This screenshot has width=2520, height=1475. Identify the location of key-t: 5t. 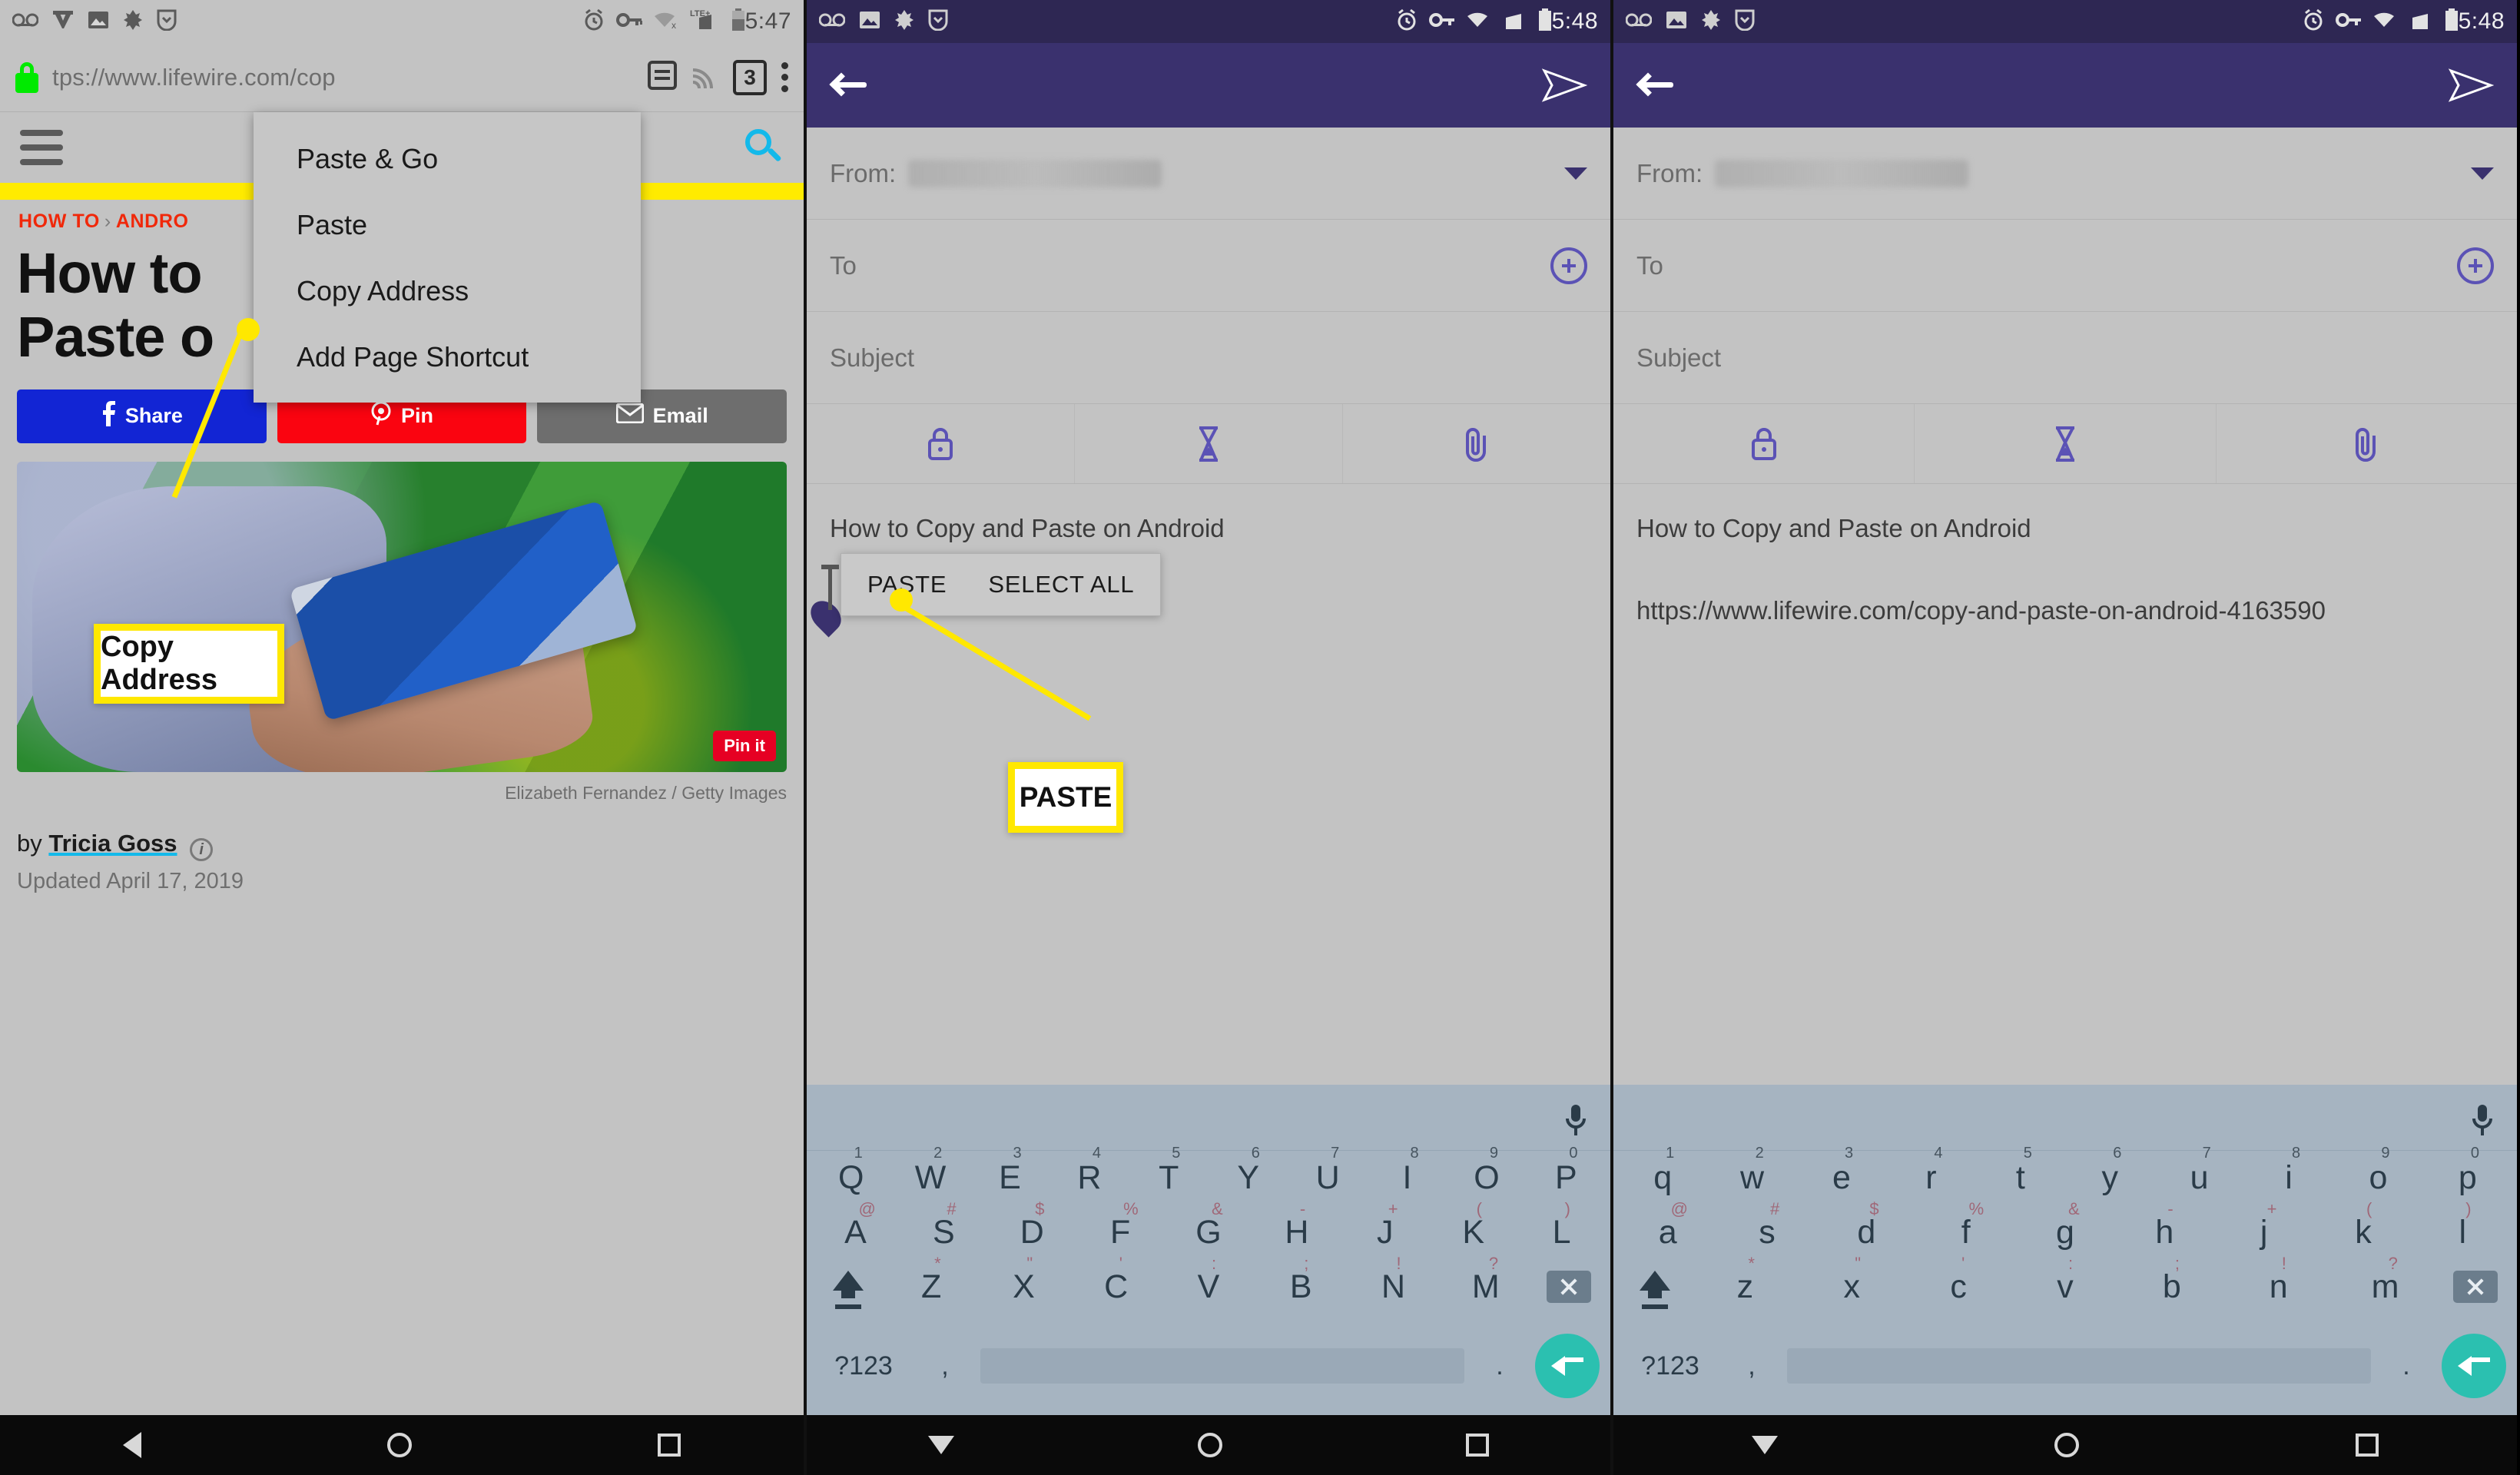
(2021, 1170).